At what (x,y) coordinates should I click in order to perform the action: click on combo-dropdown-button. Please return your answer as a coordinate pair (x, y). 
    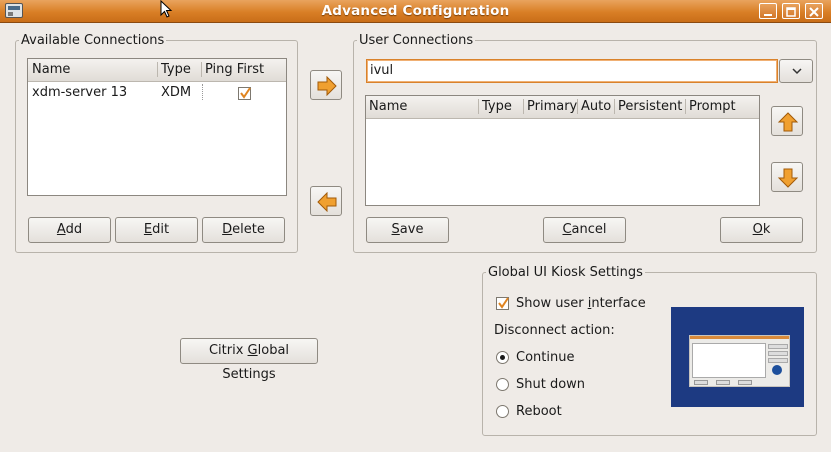
    Looking at the image, I should click on (796, 71).